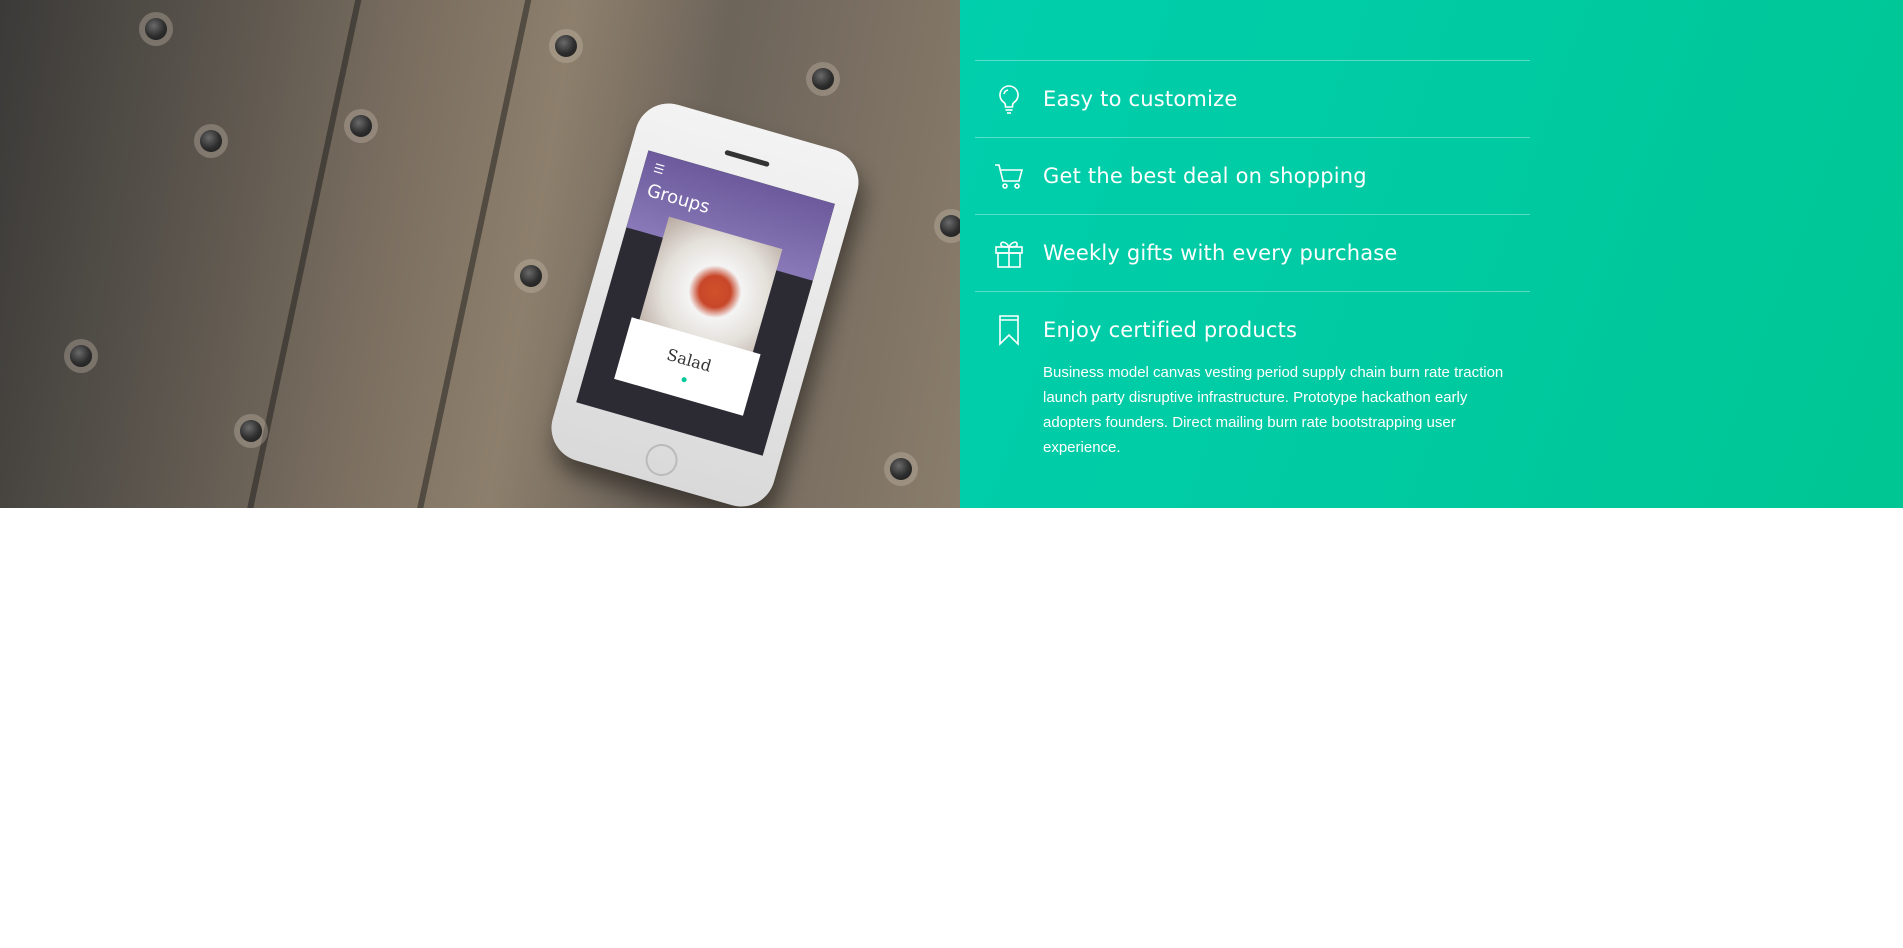 The height and width of the screenshot is (948, 1903). I want to click on phone-screen: ☰ Groups Salad, so click(705, 303).